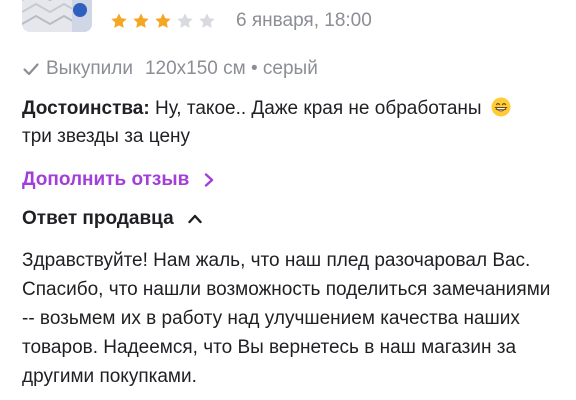 The image size is (576, 400). Describe the element at coordinates (501, 107) in the screenshot. I see `grinning-face-icon` at that location.